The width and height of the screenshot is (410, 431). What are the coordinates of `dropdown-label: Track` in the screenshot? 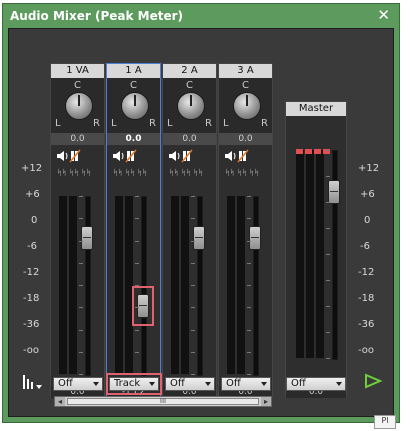 It's located at (127, 383).